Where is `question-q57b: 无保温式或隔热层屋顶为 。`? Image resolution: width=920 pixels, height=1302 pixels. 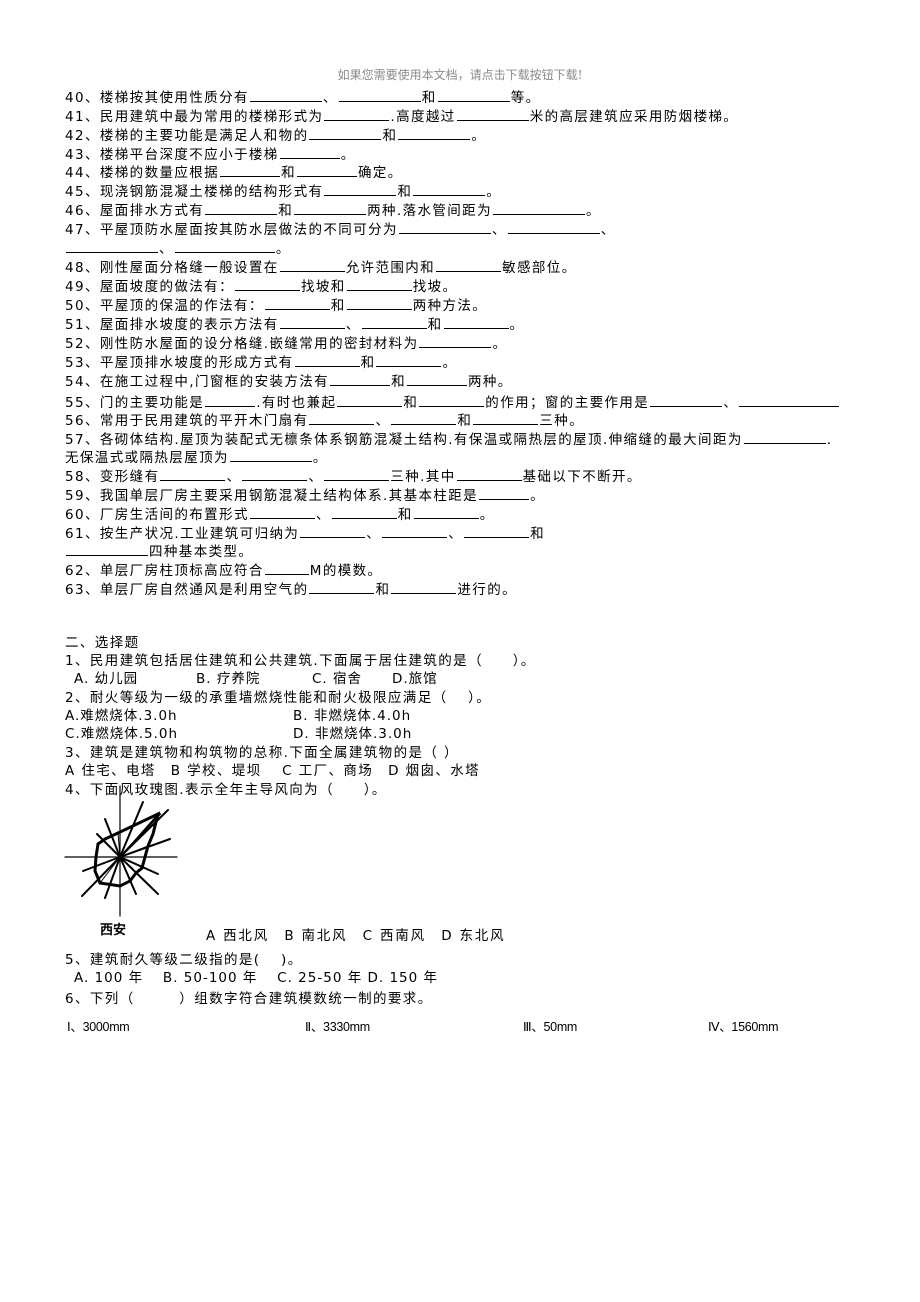
question-q57b: 无保温式或隔热层屋顶为 。 is located at coordinates (196, 457).